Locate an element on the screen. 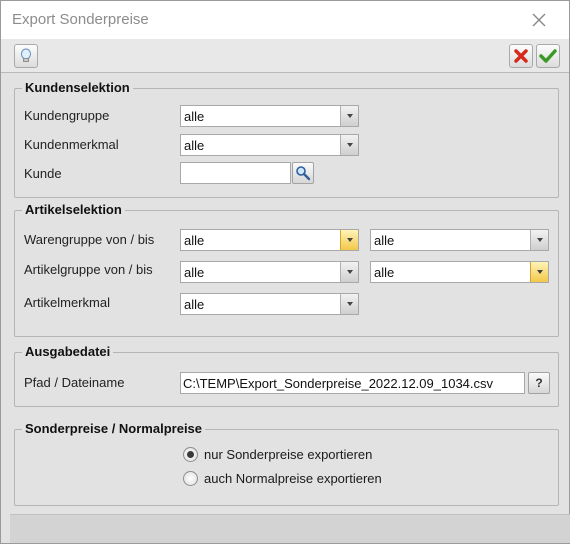  title-bar: Export Sonderpreise is located at coordinates (285, 20).